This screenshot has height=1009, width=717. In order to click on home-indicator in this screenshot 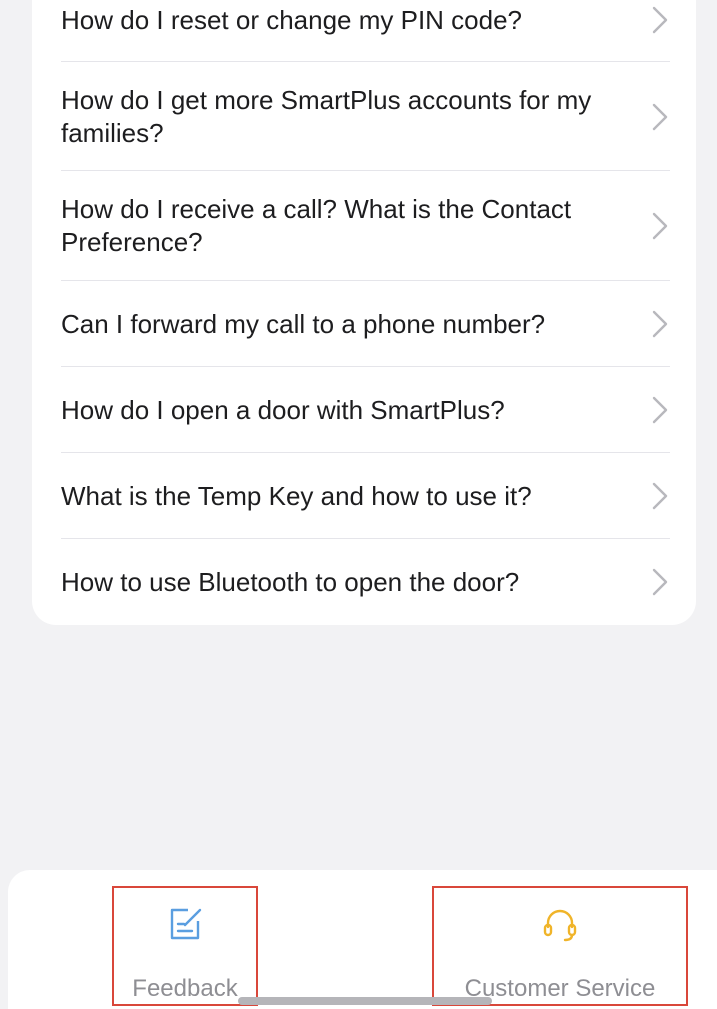, I will do `click(365, 1001)`.